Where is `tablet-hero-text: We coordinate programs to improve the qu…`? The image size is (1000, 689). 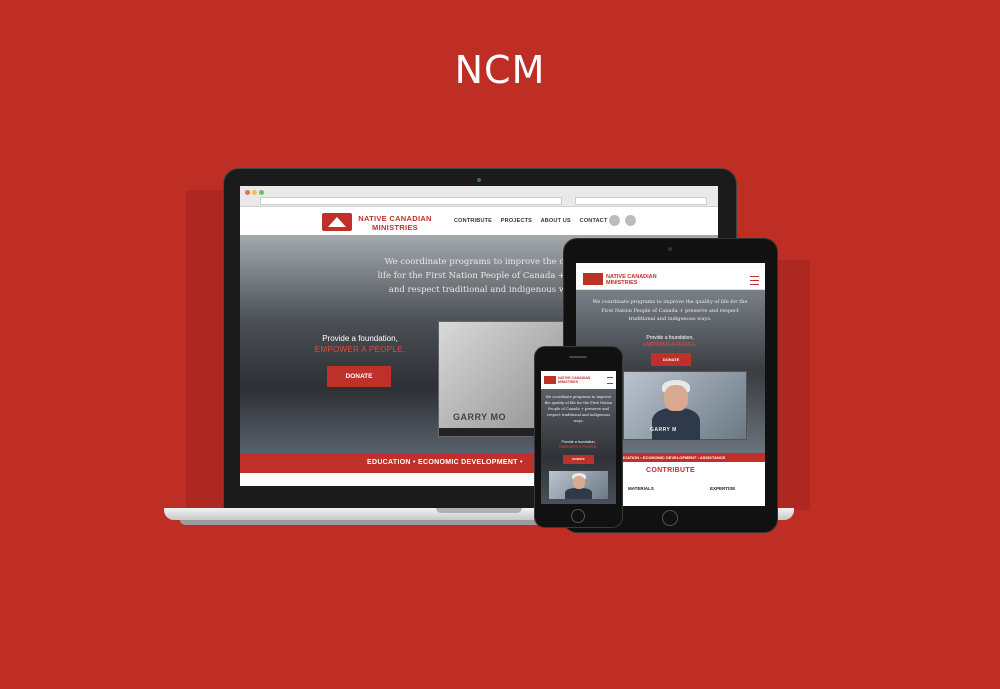
tablet-hero-text: We coordinate programs to improve the qu… is located at coordinates (670, 310).